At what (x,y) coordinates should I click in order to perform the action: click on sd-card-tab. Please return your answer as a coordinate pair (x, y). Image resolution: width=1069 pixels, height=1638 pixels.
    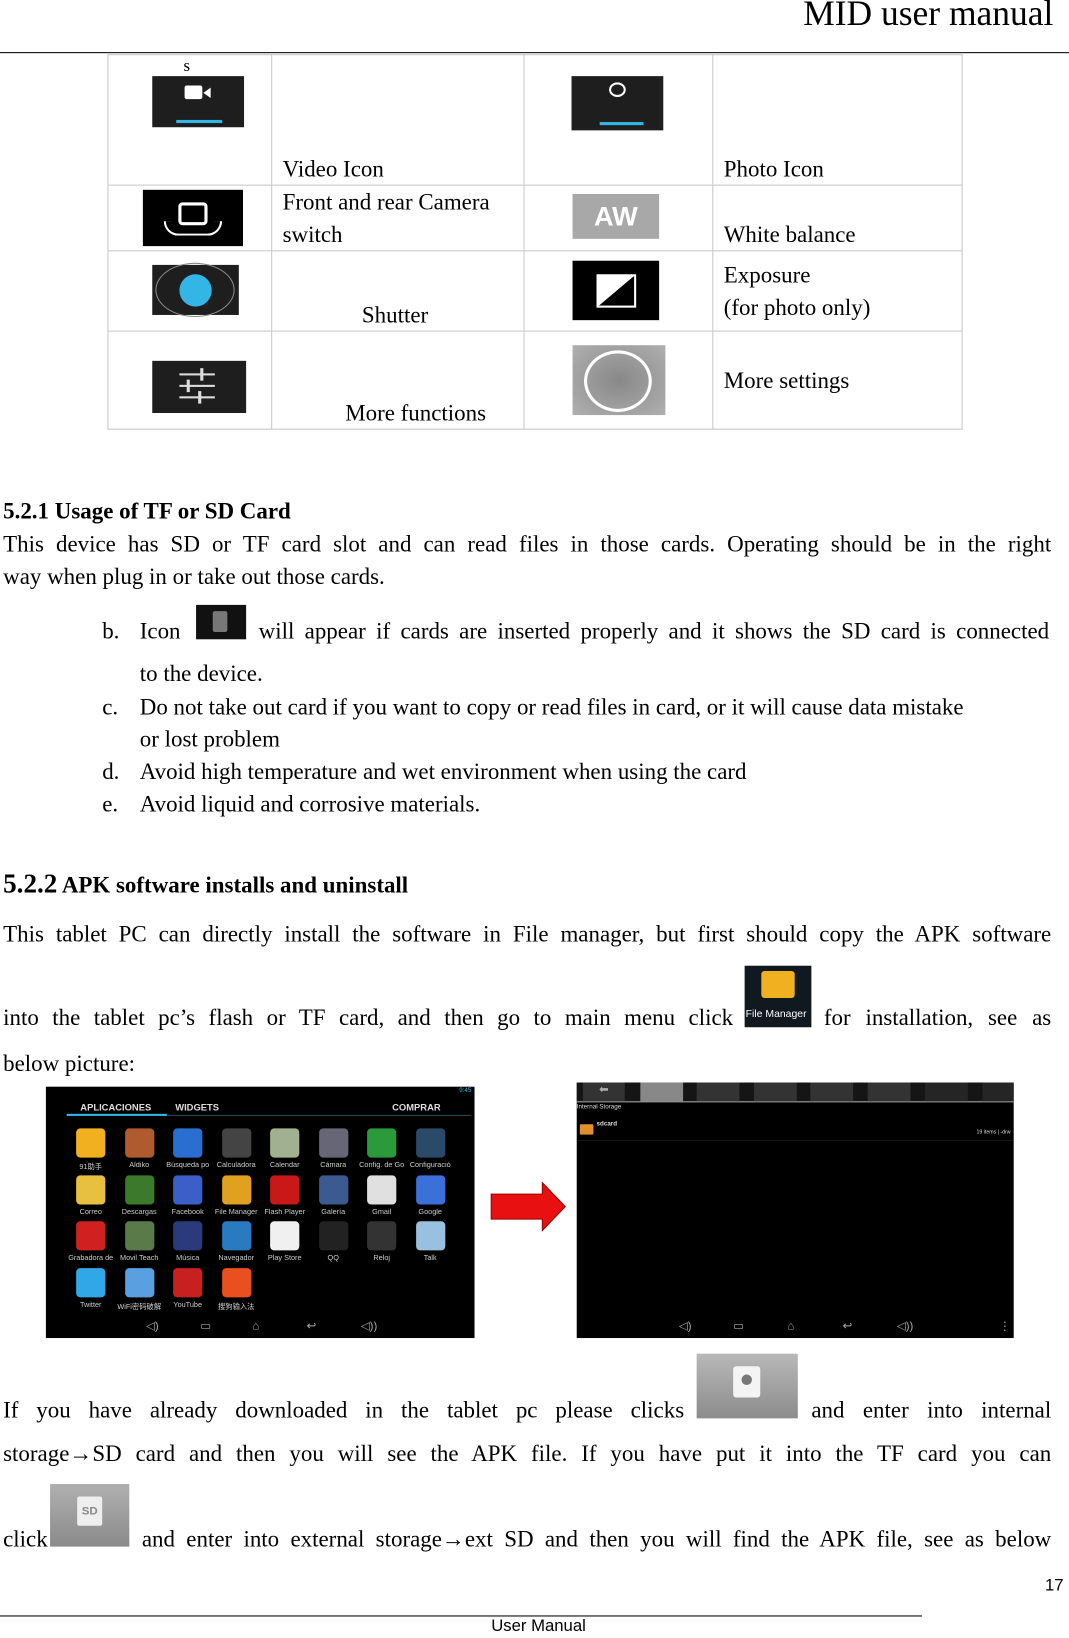
    Looking at the image, I should click on (718, 1092).